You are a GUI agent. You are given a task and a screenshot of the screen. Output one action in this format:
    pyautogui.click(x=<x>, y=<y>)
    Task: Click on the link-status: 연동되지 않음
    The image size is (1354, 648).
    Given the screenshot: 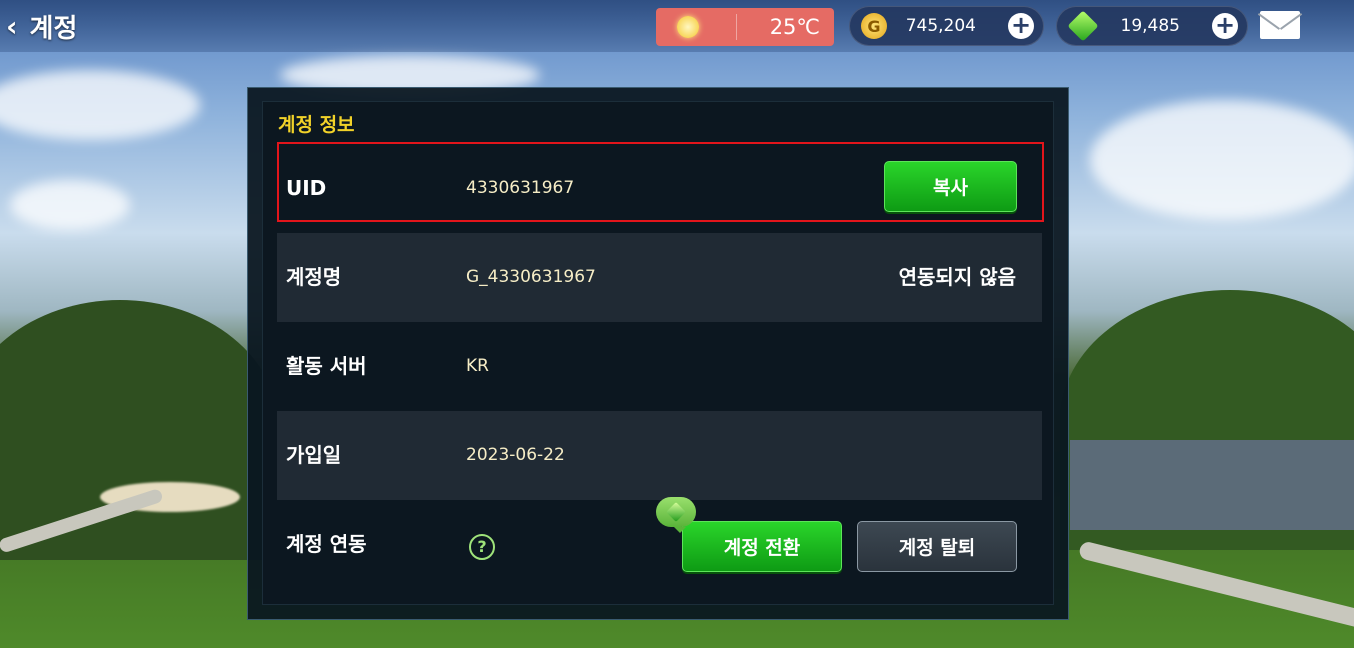 What is the action you would take?
    pyautogui.click(x=957, y=277)
    